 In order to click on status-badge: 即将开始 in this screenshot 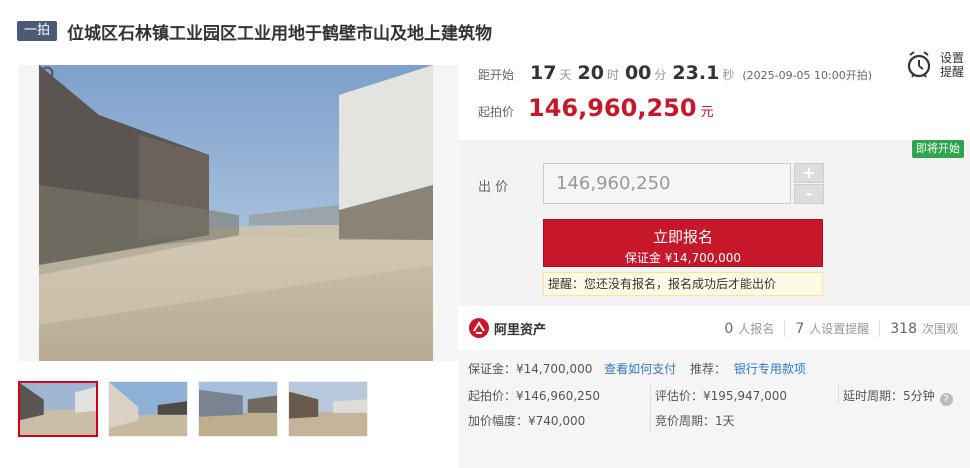, I will do `click(938, 149)`.